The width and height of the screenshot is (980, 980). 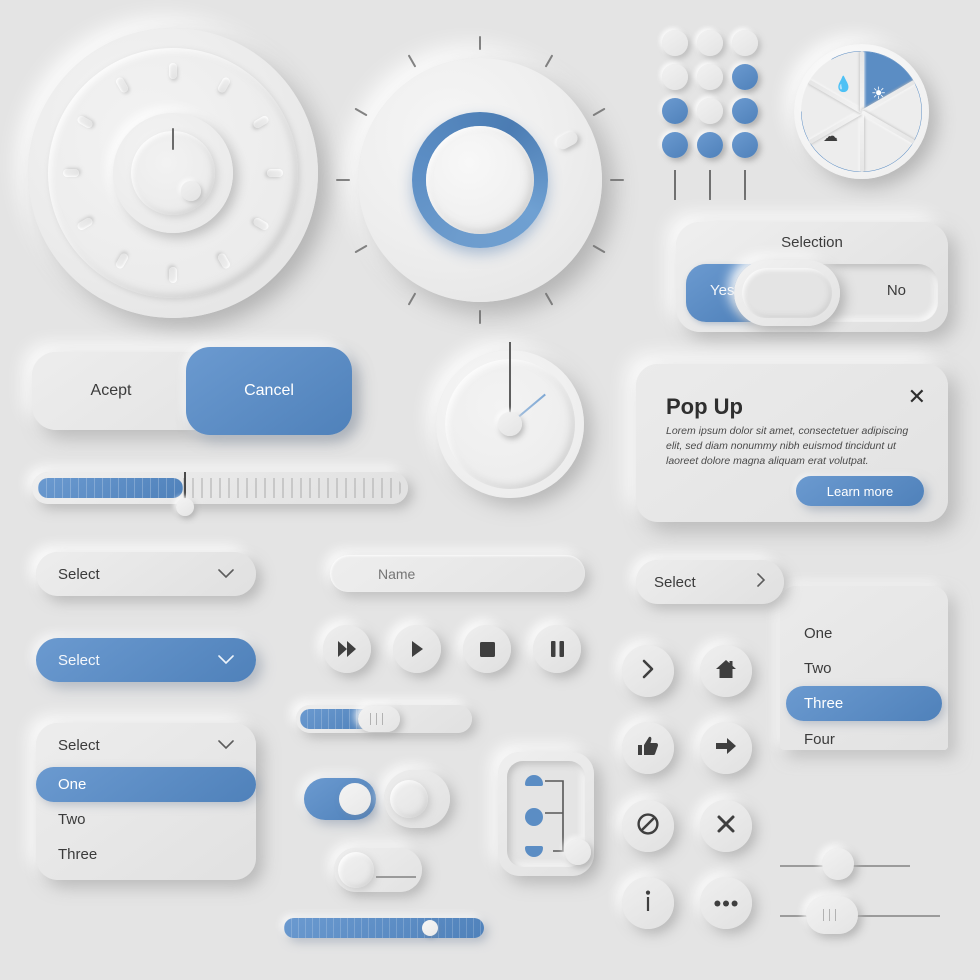 What do you see at coordinates (864, 703) in the screenshot?
I see `right-option-three: Three` at bounding box center [864, 703].